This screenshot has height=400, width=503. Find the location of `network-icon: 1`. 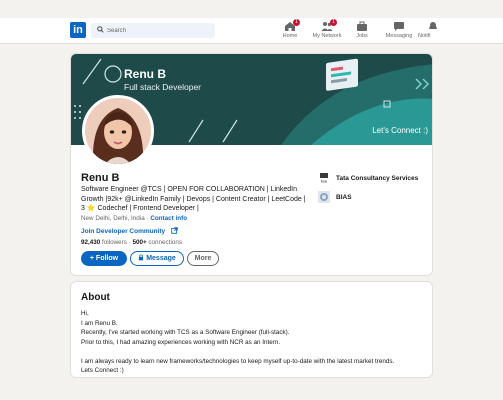

network-icon: 1 is located at coordinates (329, 25).